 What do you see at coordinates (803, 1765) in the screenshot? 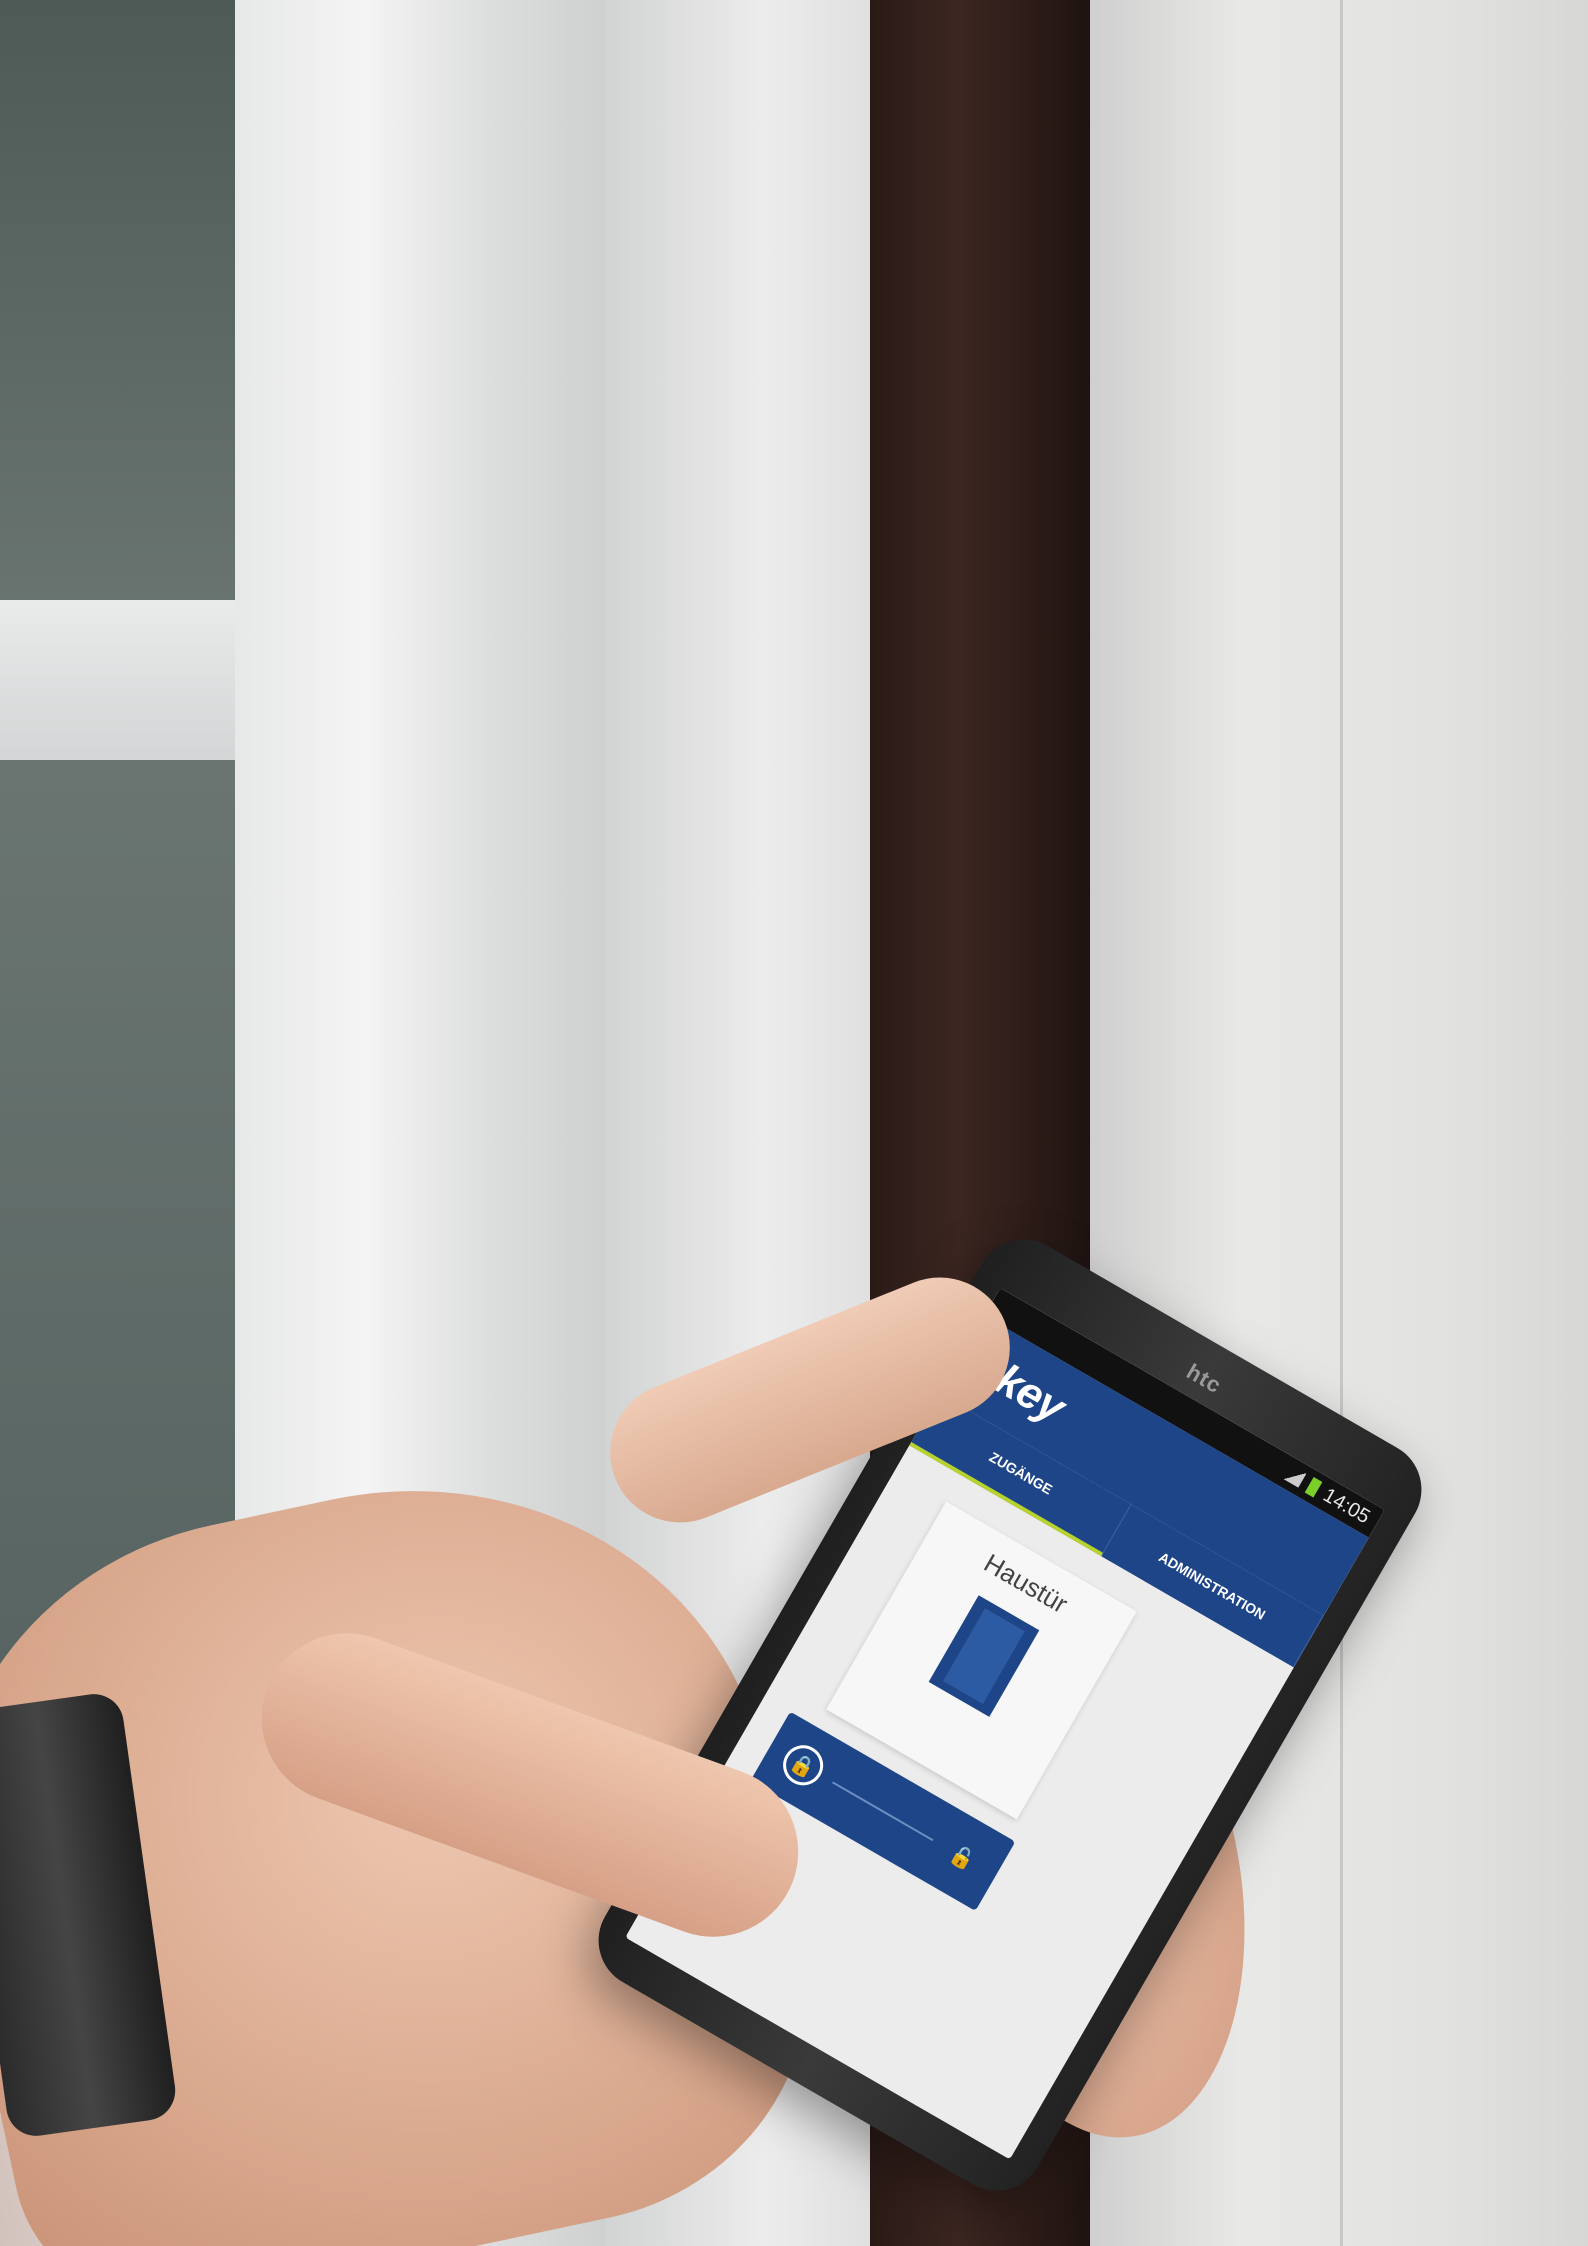
I see `lock-icon: 🔒` at bounding box center [803, 1765].